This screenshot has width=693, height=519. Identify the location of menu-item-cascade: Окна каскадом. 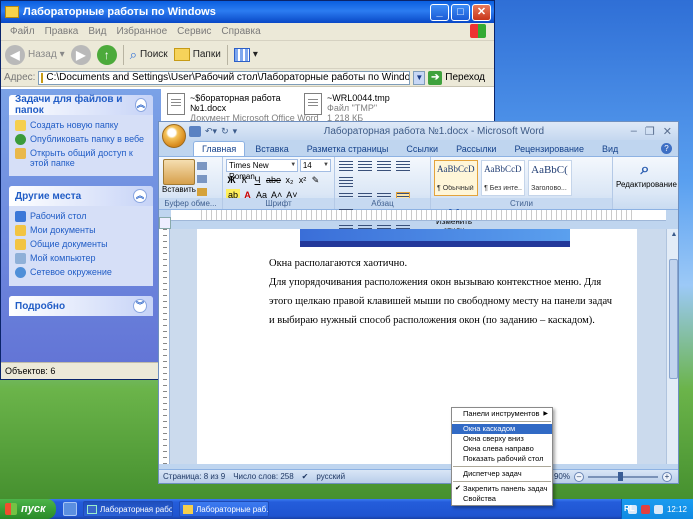
(502, 429).